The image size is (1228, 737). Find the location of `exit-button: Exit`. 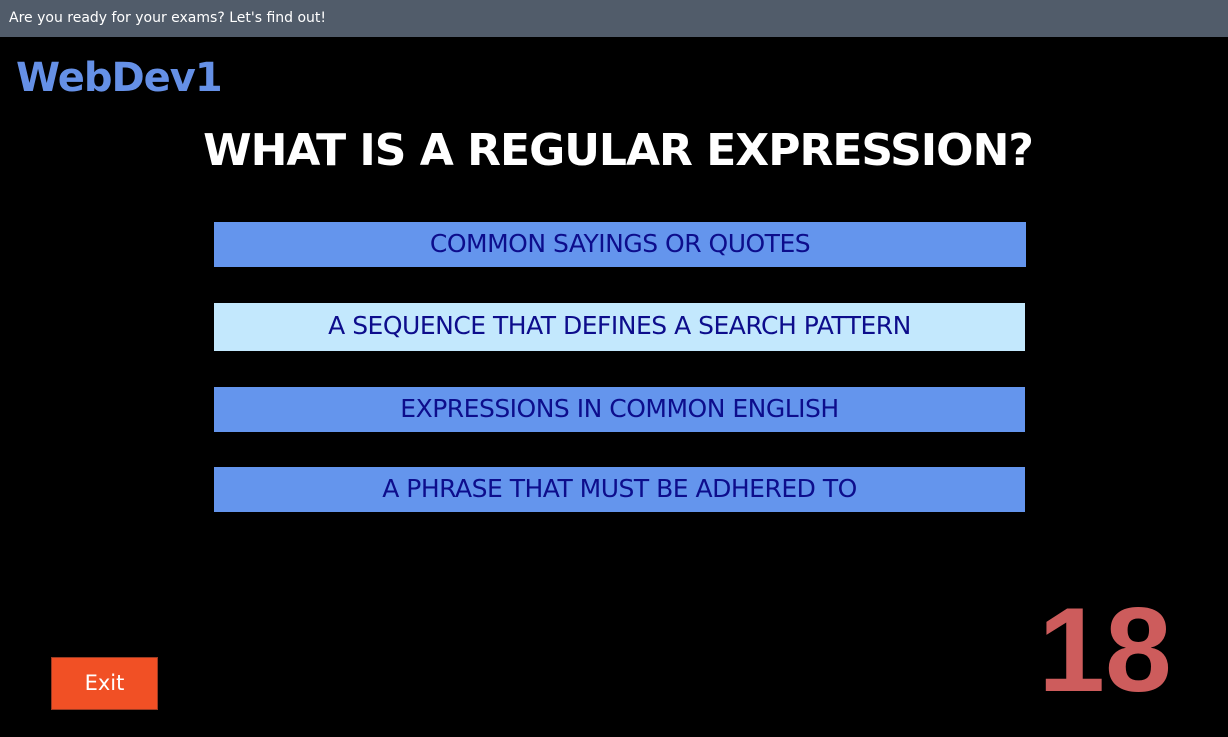

exit-button: Exit is located at coordinates (104, 683).